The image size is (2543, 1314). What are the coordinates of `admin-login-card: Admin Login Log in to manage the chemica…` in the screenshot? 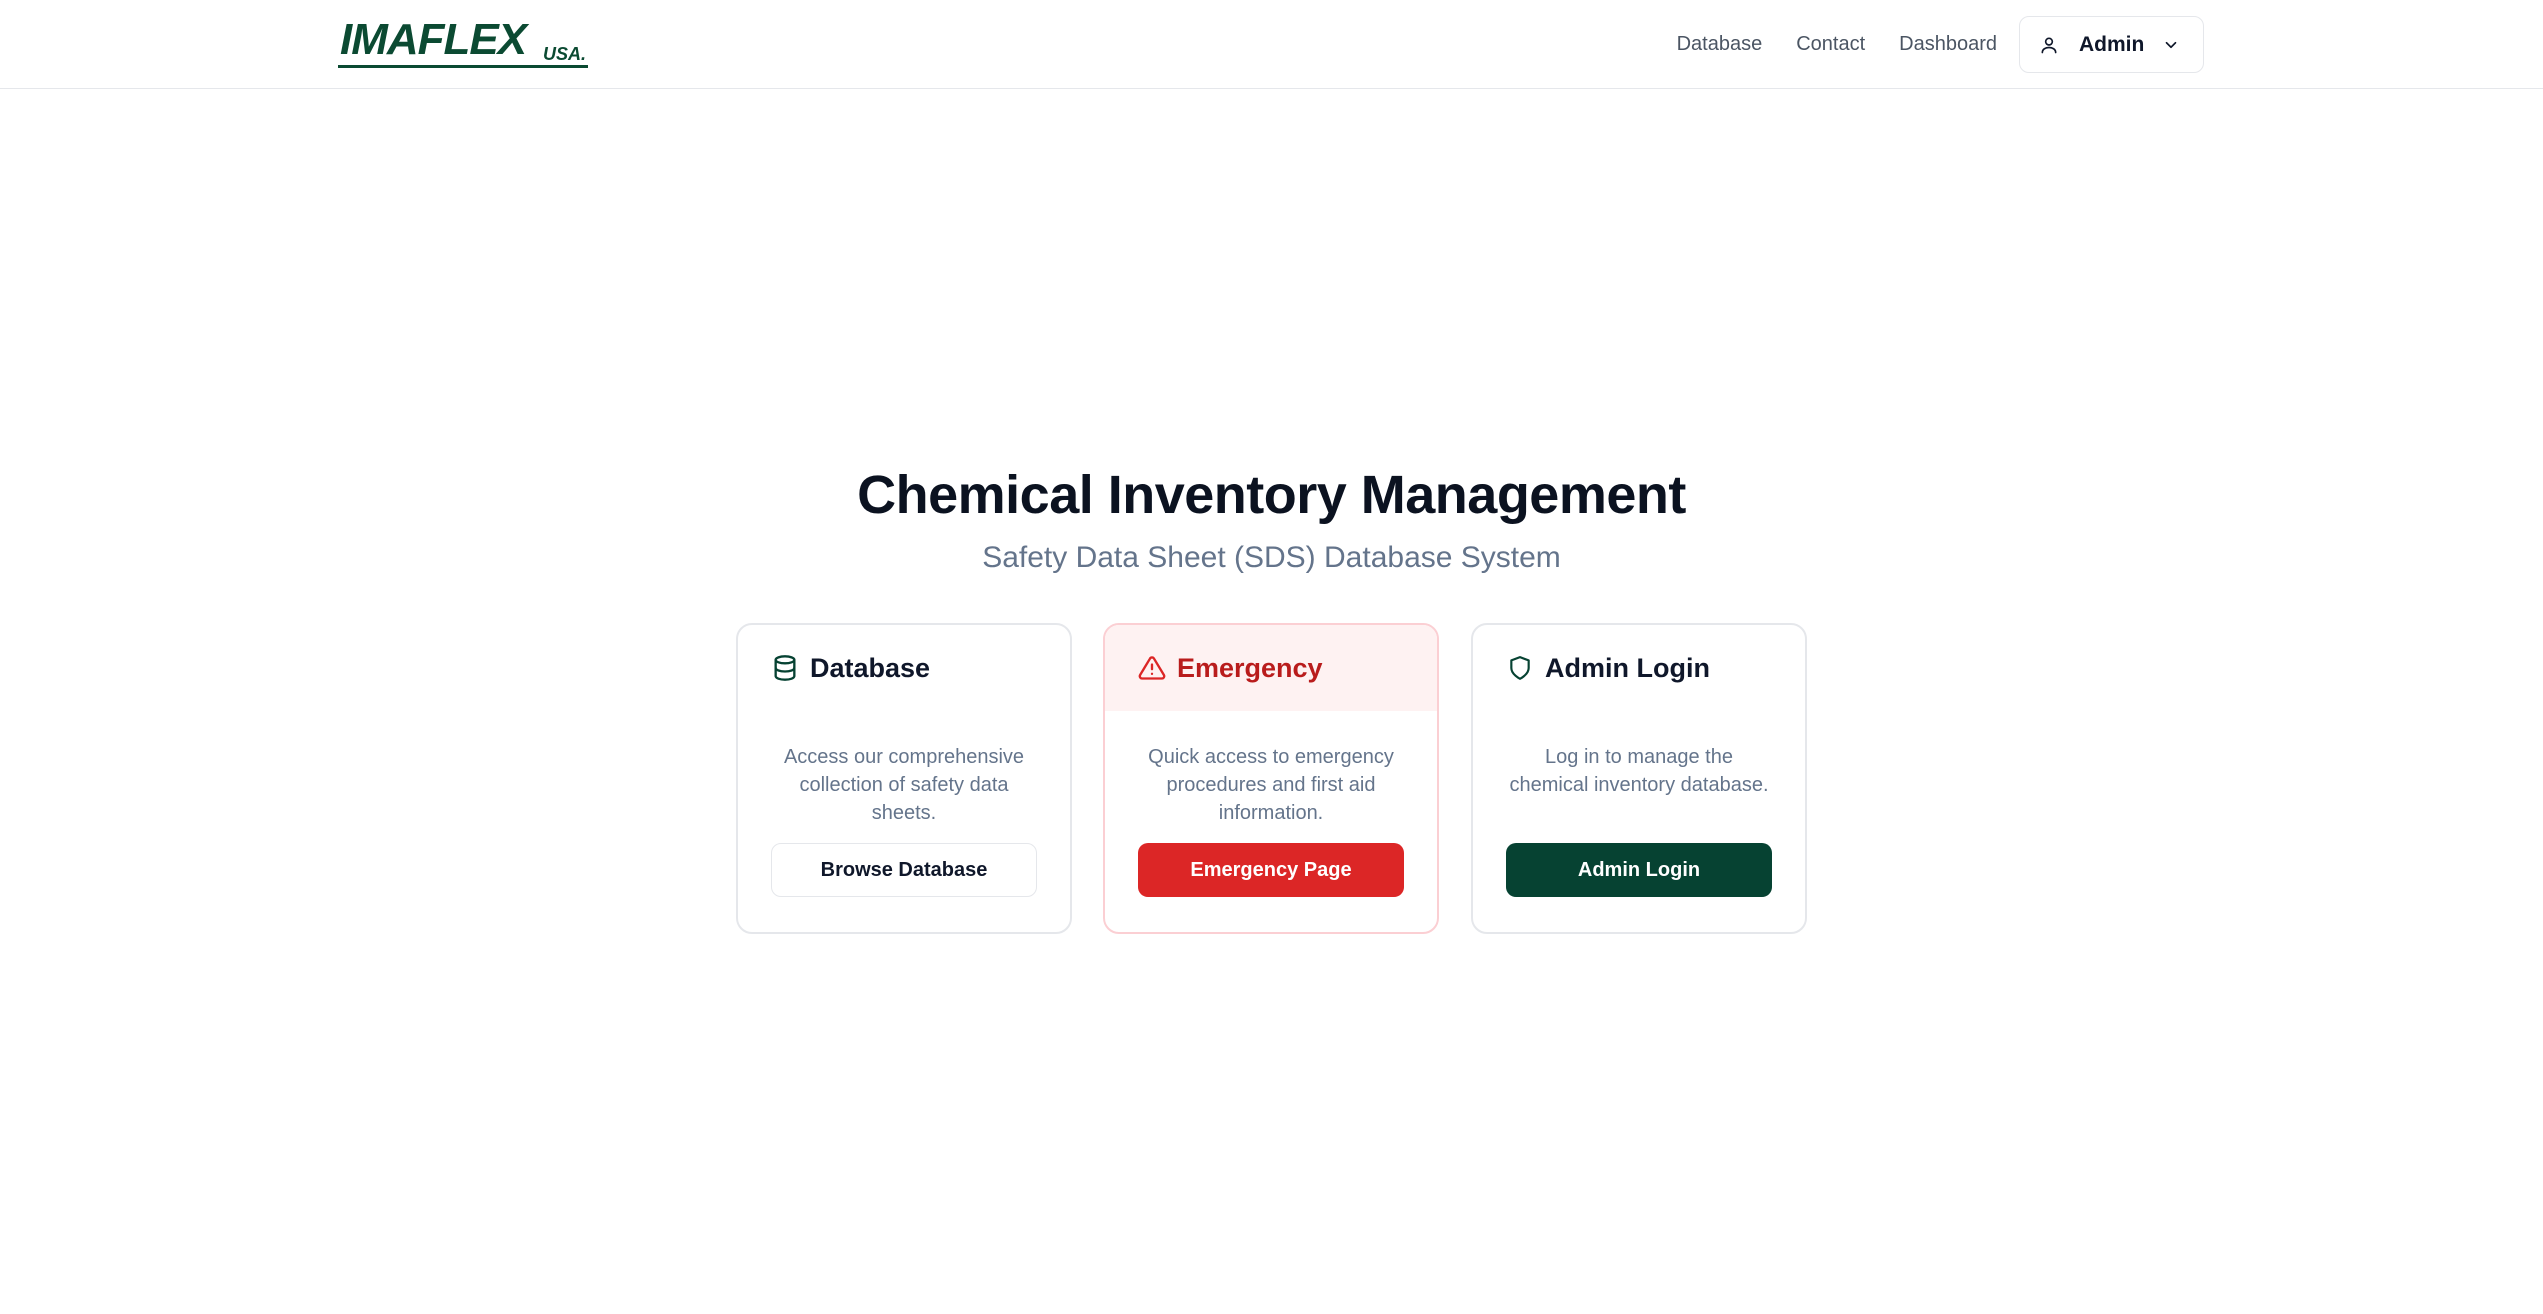 It's located at (1639, 778).